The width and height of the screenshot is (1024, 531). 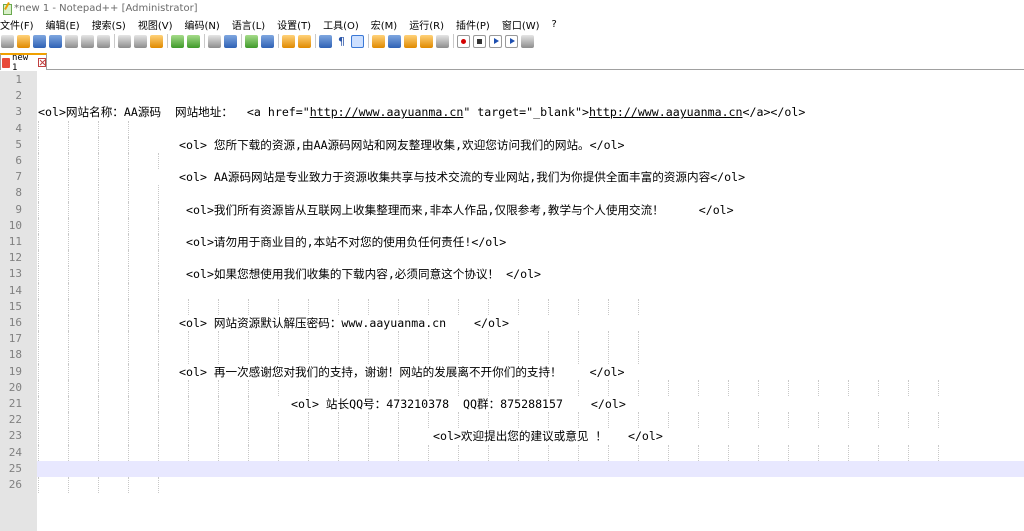 What do you see at coordinates (87, 41) in the screenshot?
I see `close-all-icon` at bounding box center [87, 41].